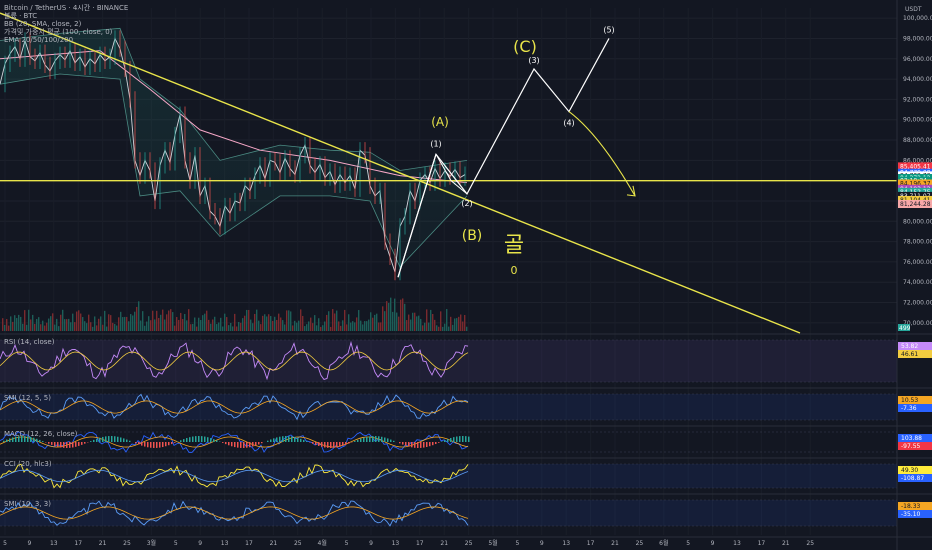 The image size is (932, 550). What do you see at coordinates (29, 342) in the screenshot?
I see `rsi-pane-label: RSI (14, close)` at bounding box center [29, 342].